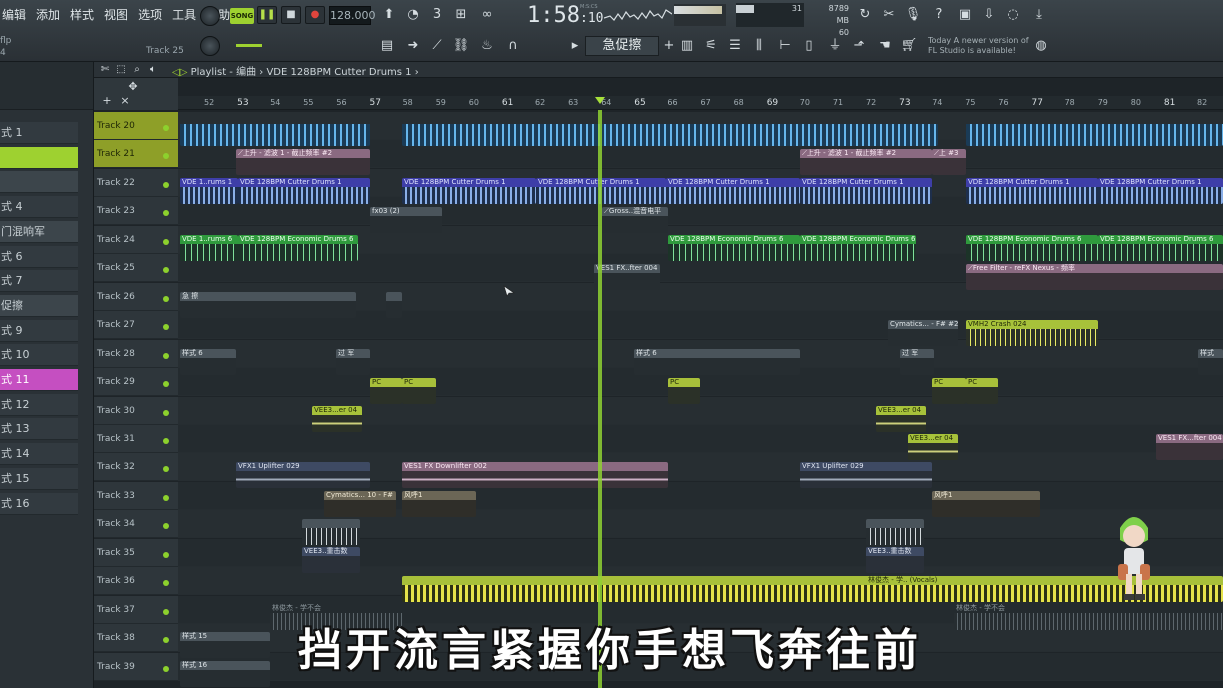 Image resolution: width=1223 pixels, height=688 pixels. Describe the element at coordinates (136, 666) in the screenshot. I see `track-header: Track 39` at that location.